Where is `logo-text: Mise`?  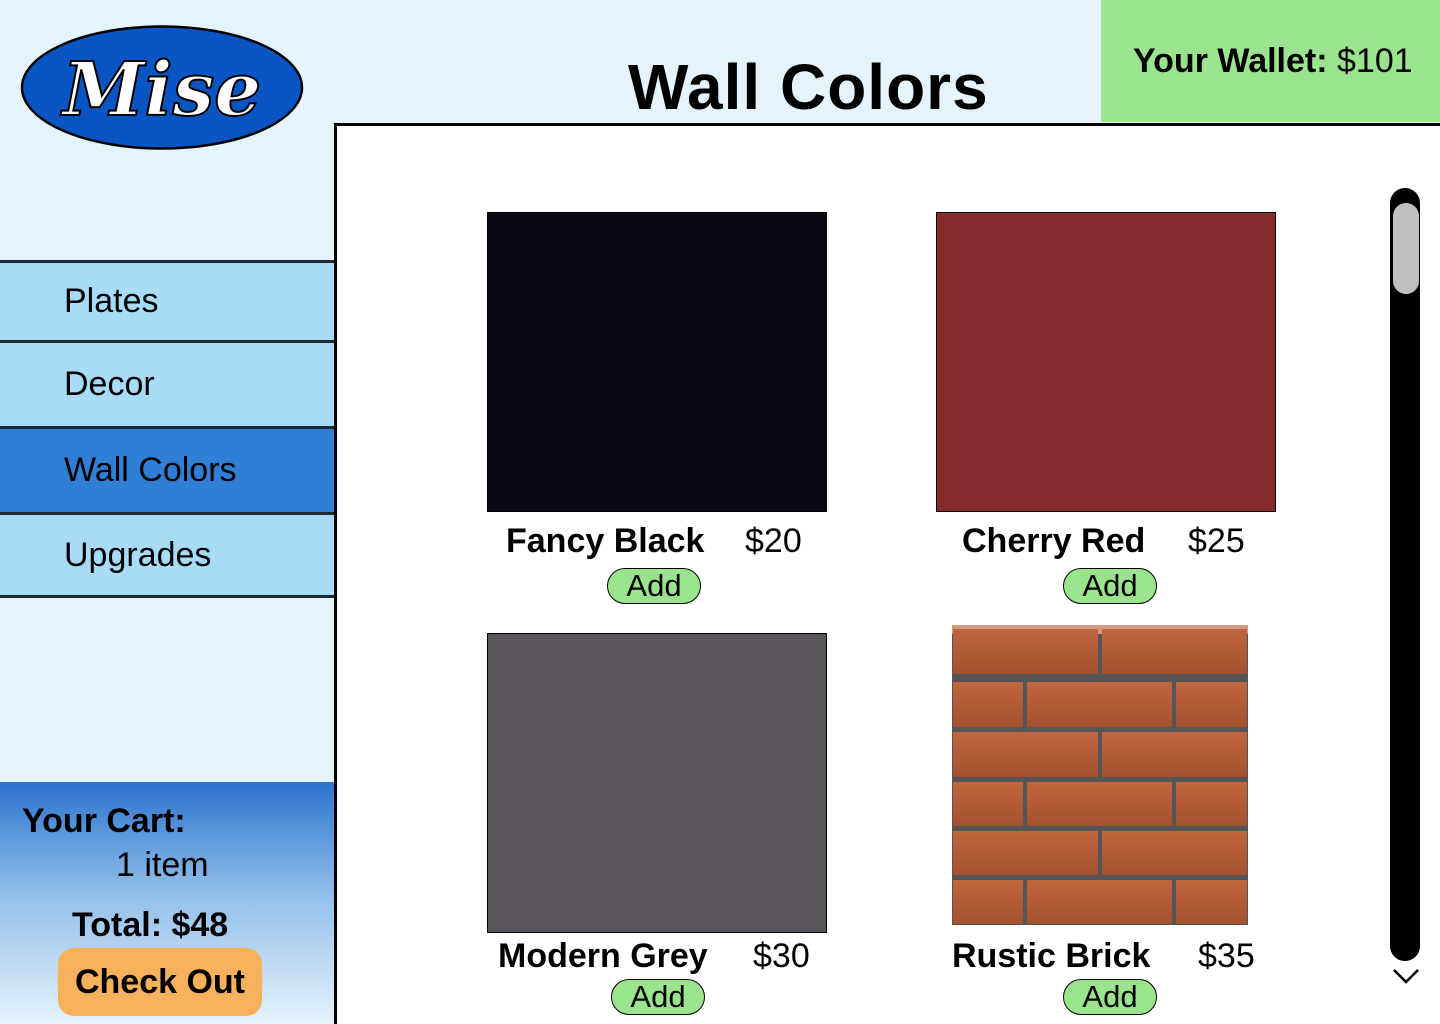
logo-text: Mise is located at coordinates (161, 90).